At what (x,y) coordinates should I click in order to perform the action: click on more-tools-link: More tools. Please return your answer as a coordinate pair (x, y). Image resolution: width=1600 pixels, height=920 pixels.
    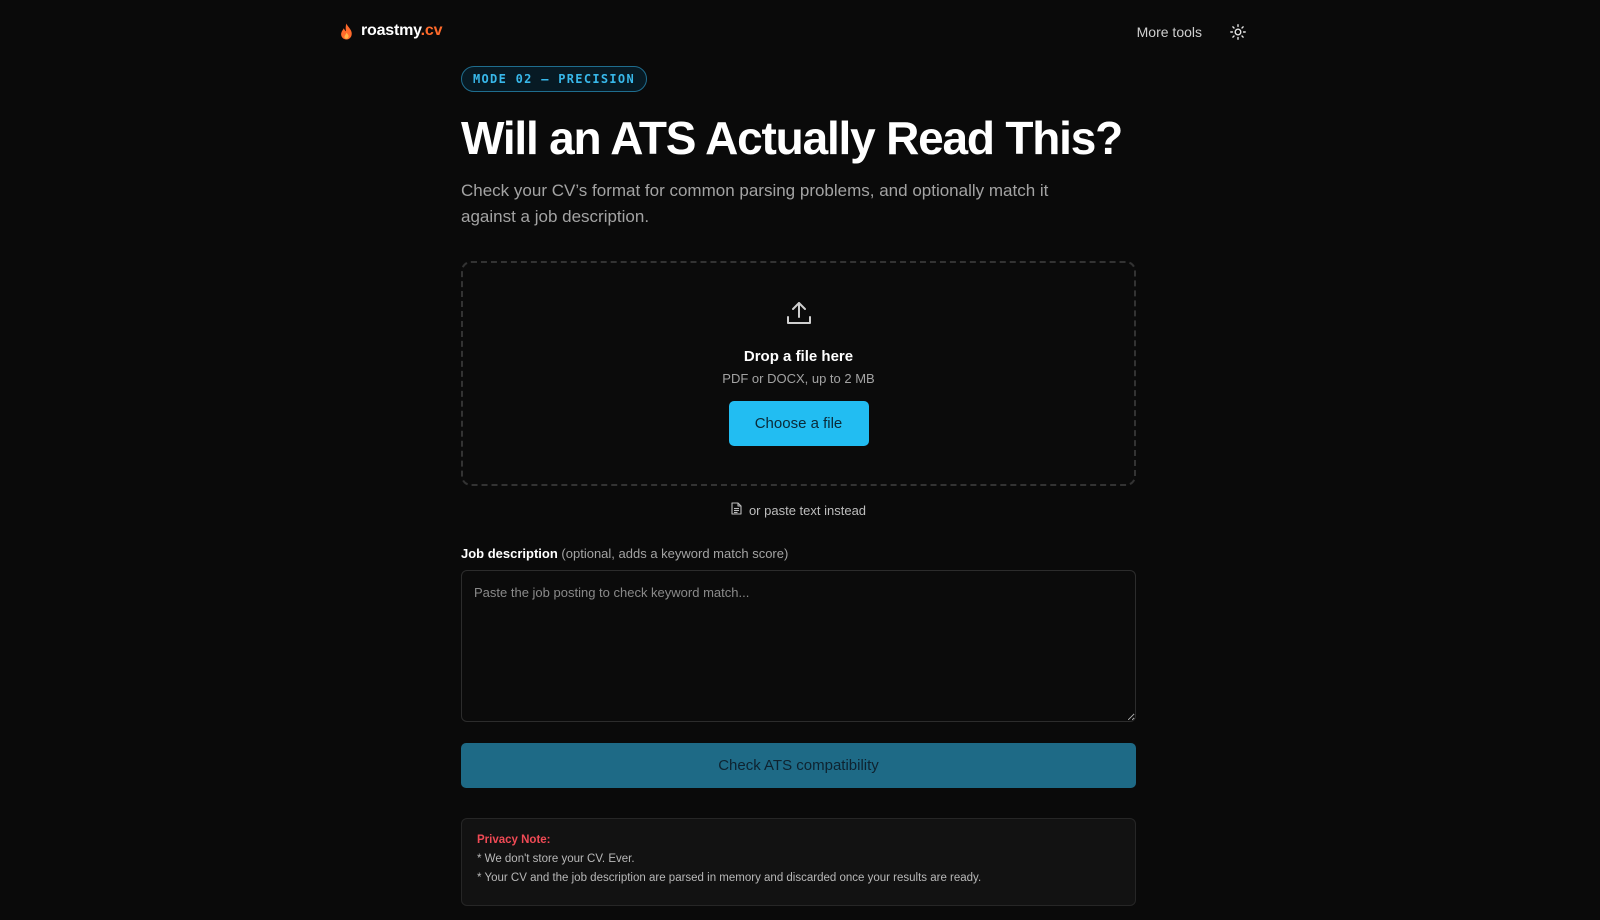
    Looking at the image, I should click on (1169, 32).